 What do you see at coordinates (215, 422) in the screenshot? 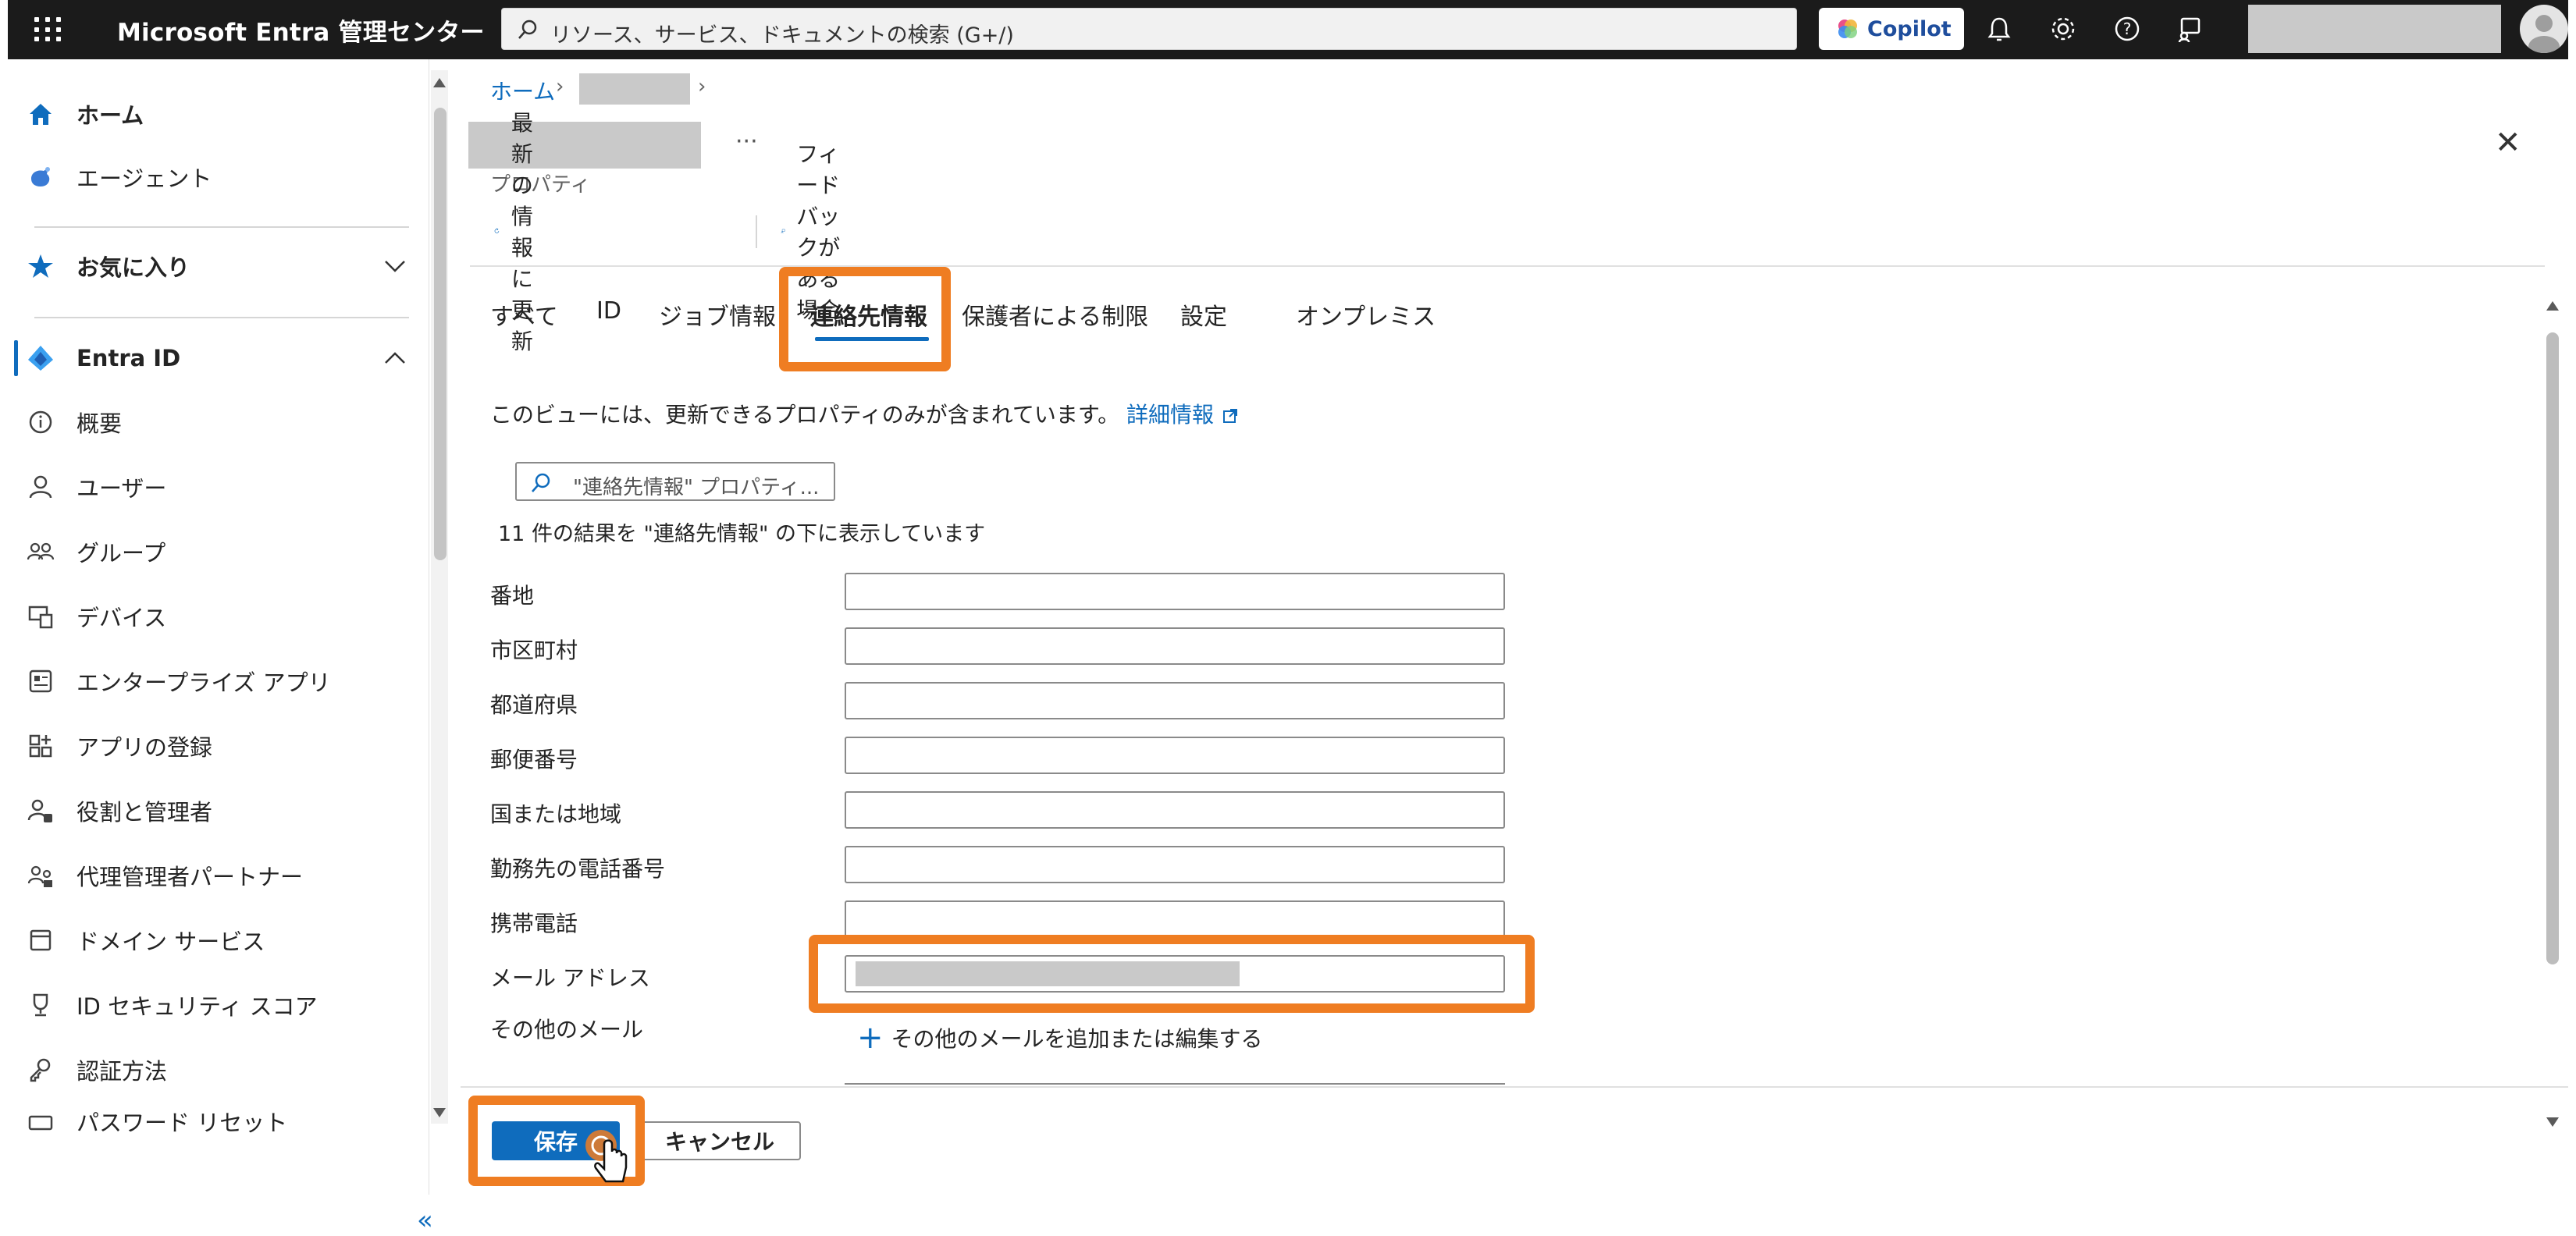
I see `sidebar-item-overview: 概要` at bounding box center [215, 422].